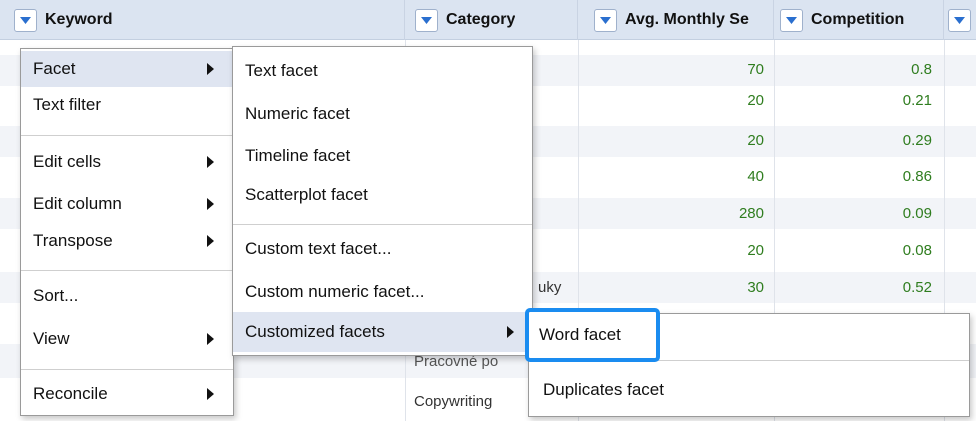  I want to click on menu-item-edit-column-label: Edit column, so click(77, 203).